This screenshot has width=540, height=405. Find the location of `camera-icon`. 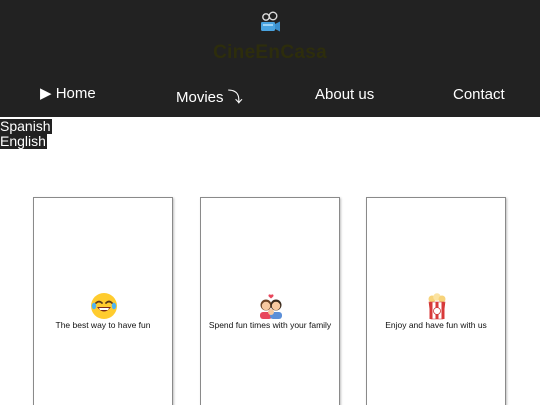

camera-icon is located at coordinates (270, 21).